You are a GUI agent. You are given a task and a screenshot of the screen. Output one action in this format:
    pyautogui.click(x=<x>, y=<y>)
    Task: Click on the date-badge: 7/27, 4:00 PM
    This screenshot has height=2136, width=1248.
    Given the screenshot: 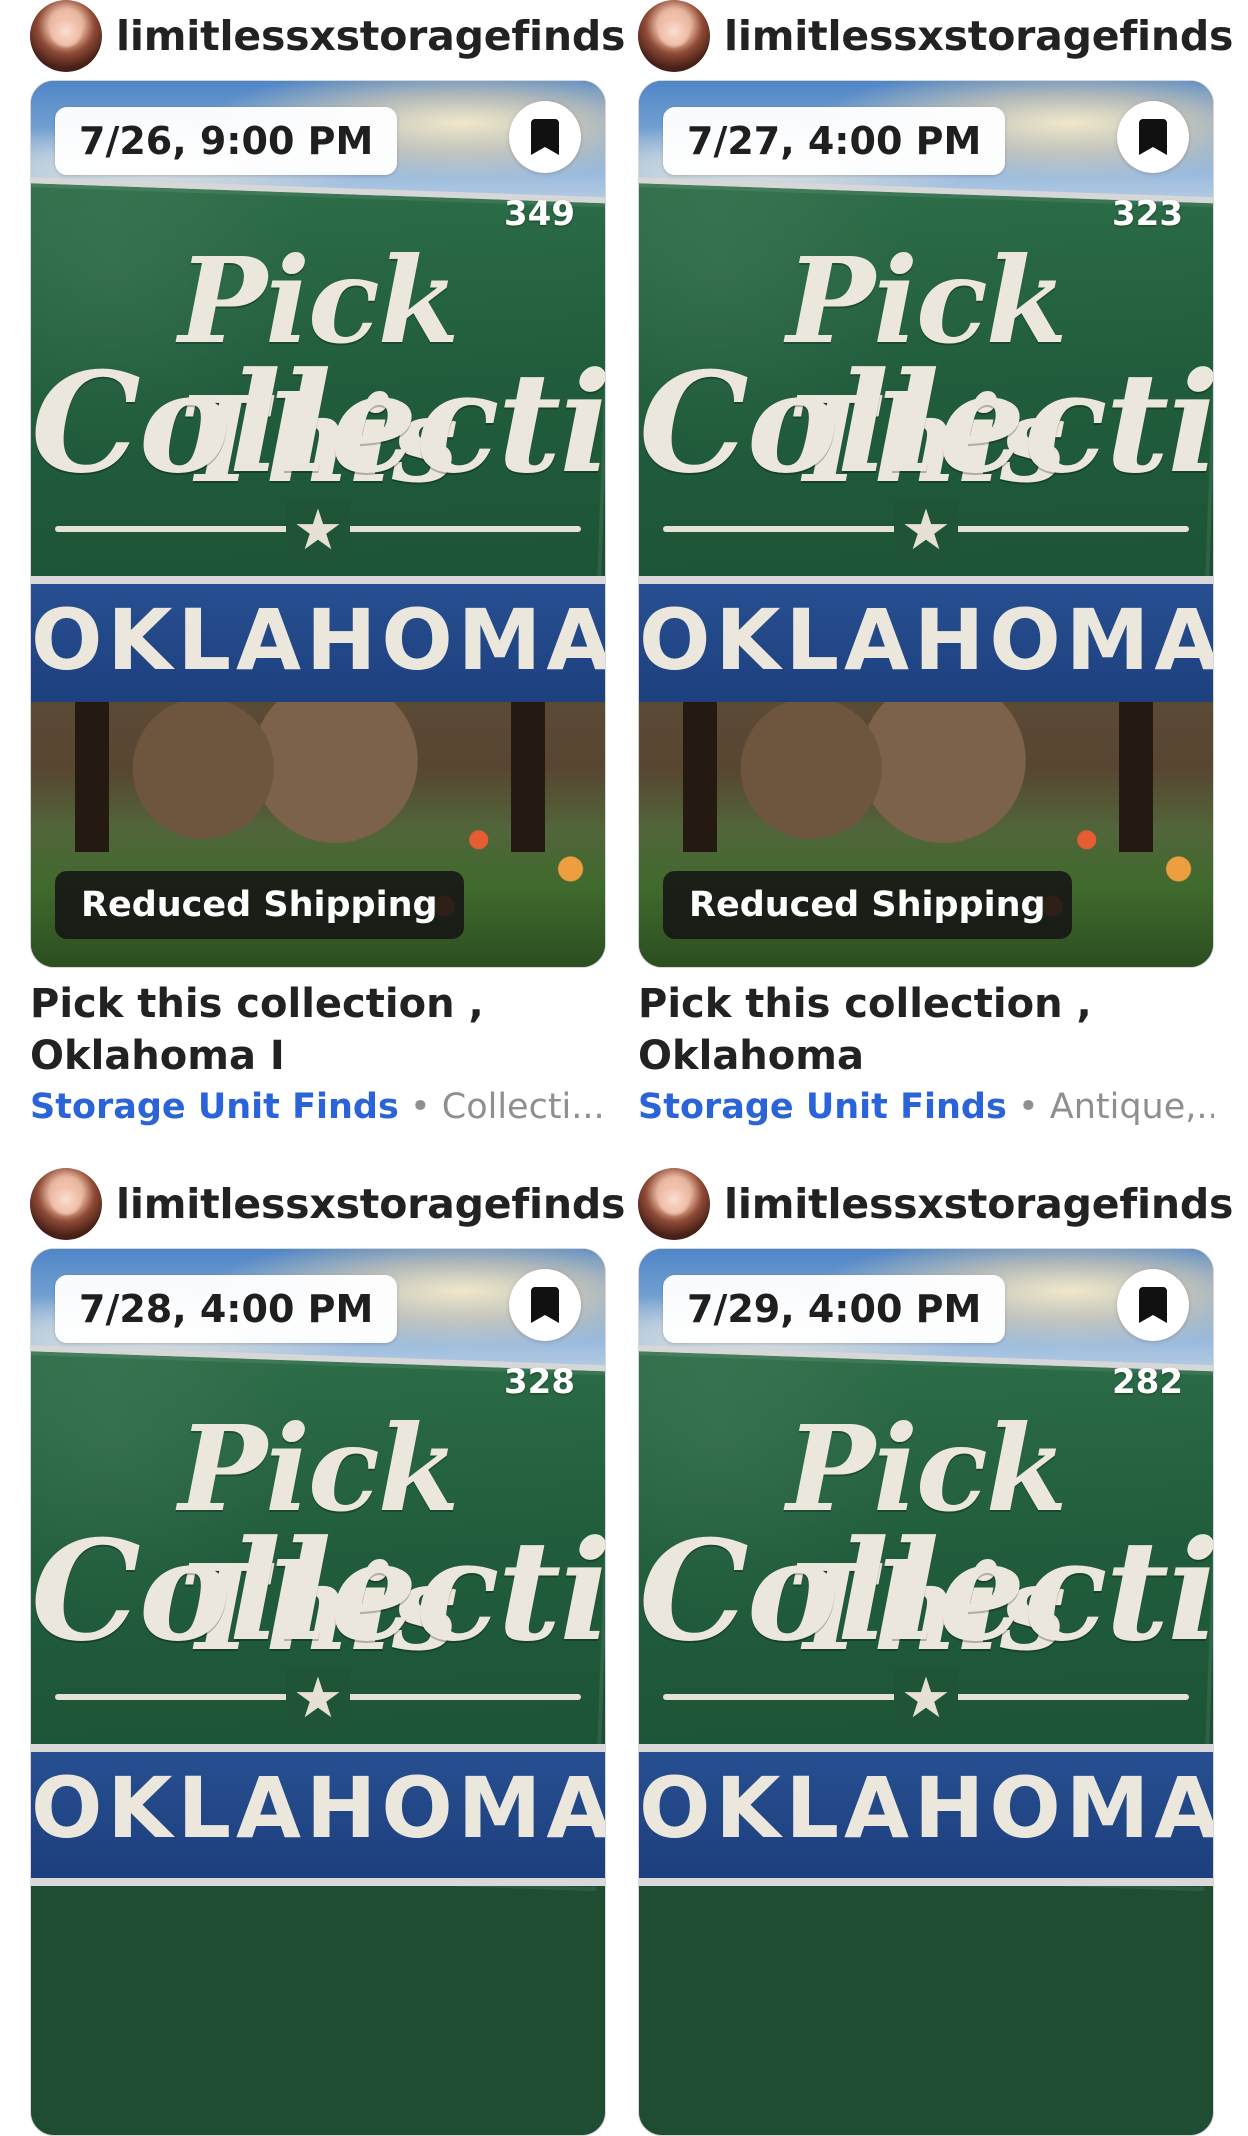 What is the action you would take?
    pyautogui.click(x=834, y=141)
    